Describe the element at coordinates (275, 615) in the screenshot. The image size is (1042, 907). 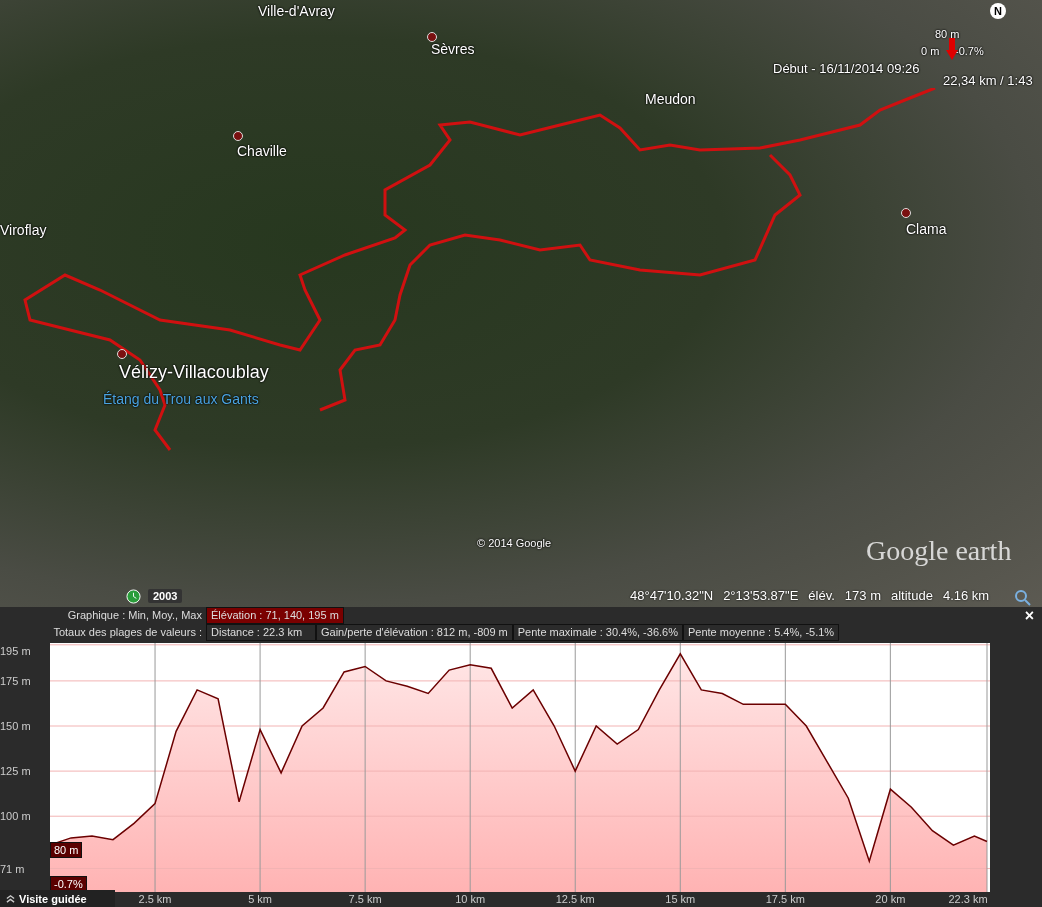
I see `graph-option: Élévation : 71, 140, 195 m` at that location.